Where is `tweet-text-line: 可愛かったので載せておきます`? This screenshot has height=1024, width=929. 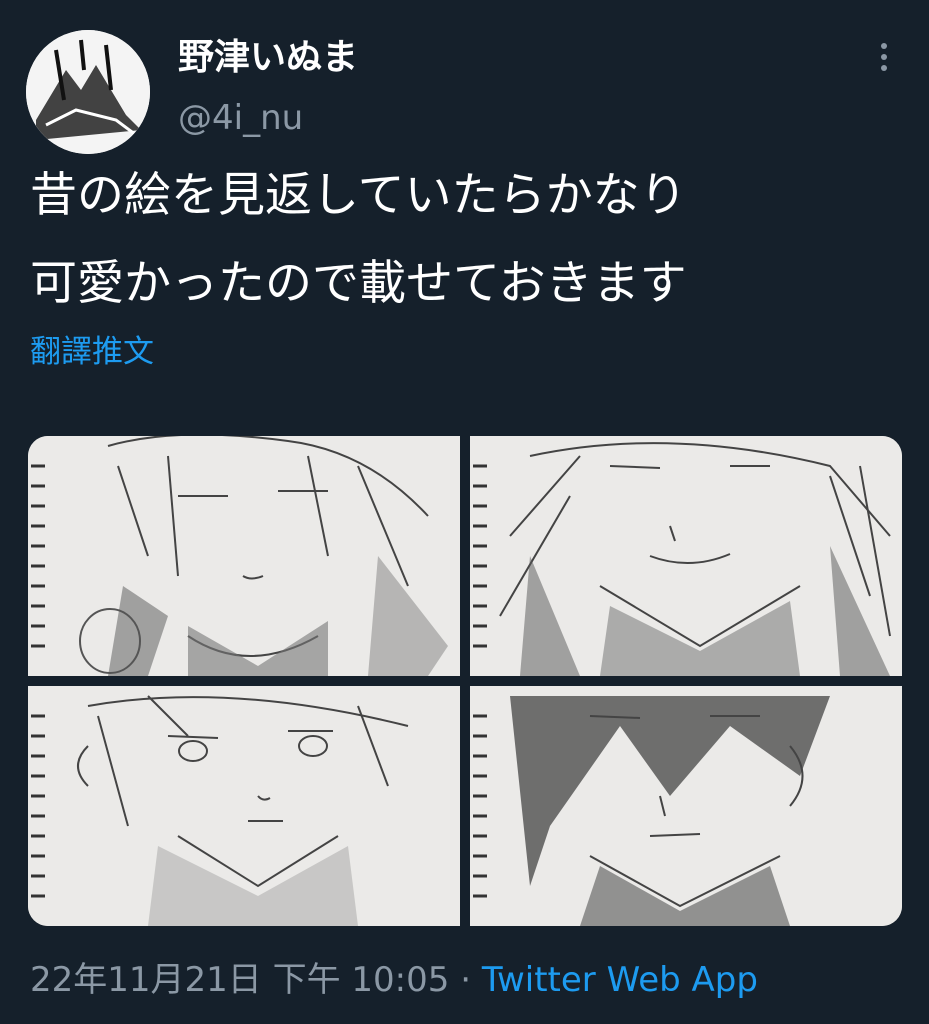
tweet-text-line: 可愛かったので載せておきます is located at coordinates (358, 283).